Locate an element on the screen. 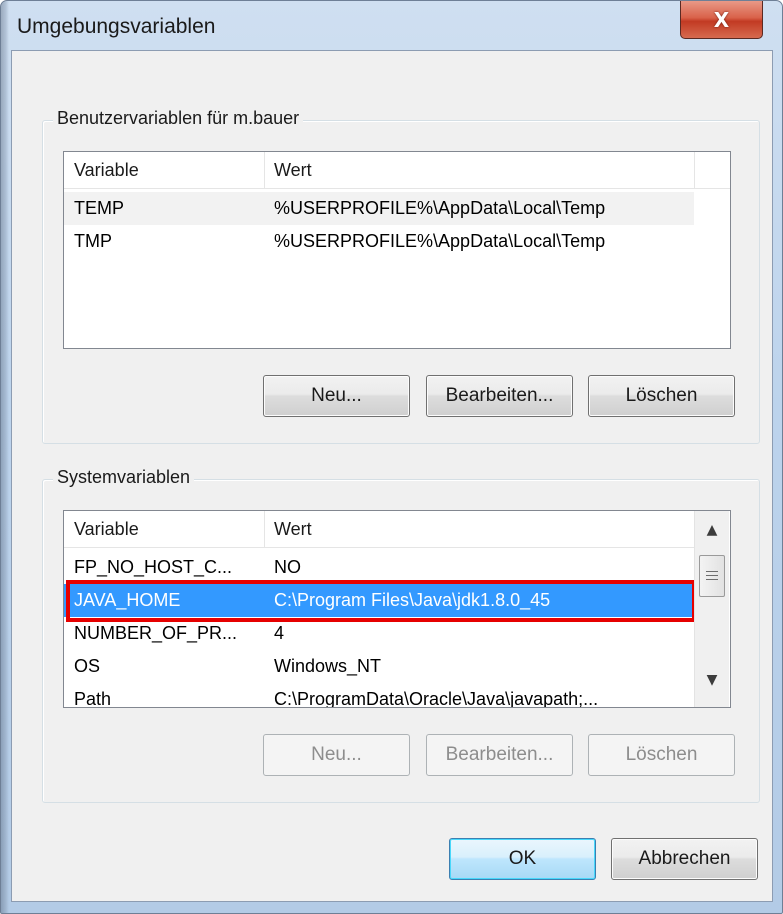 Image resolution: width=783 pixels, height=914 pixels. system-list-header: Variable Wert is located at coordinates (380, 529).